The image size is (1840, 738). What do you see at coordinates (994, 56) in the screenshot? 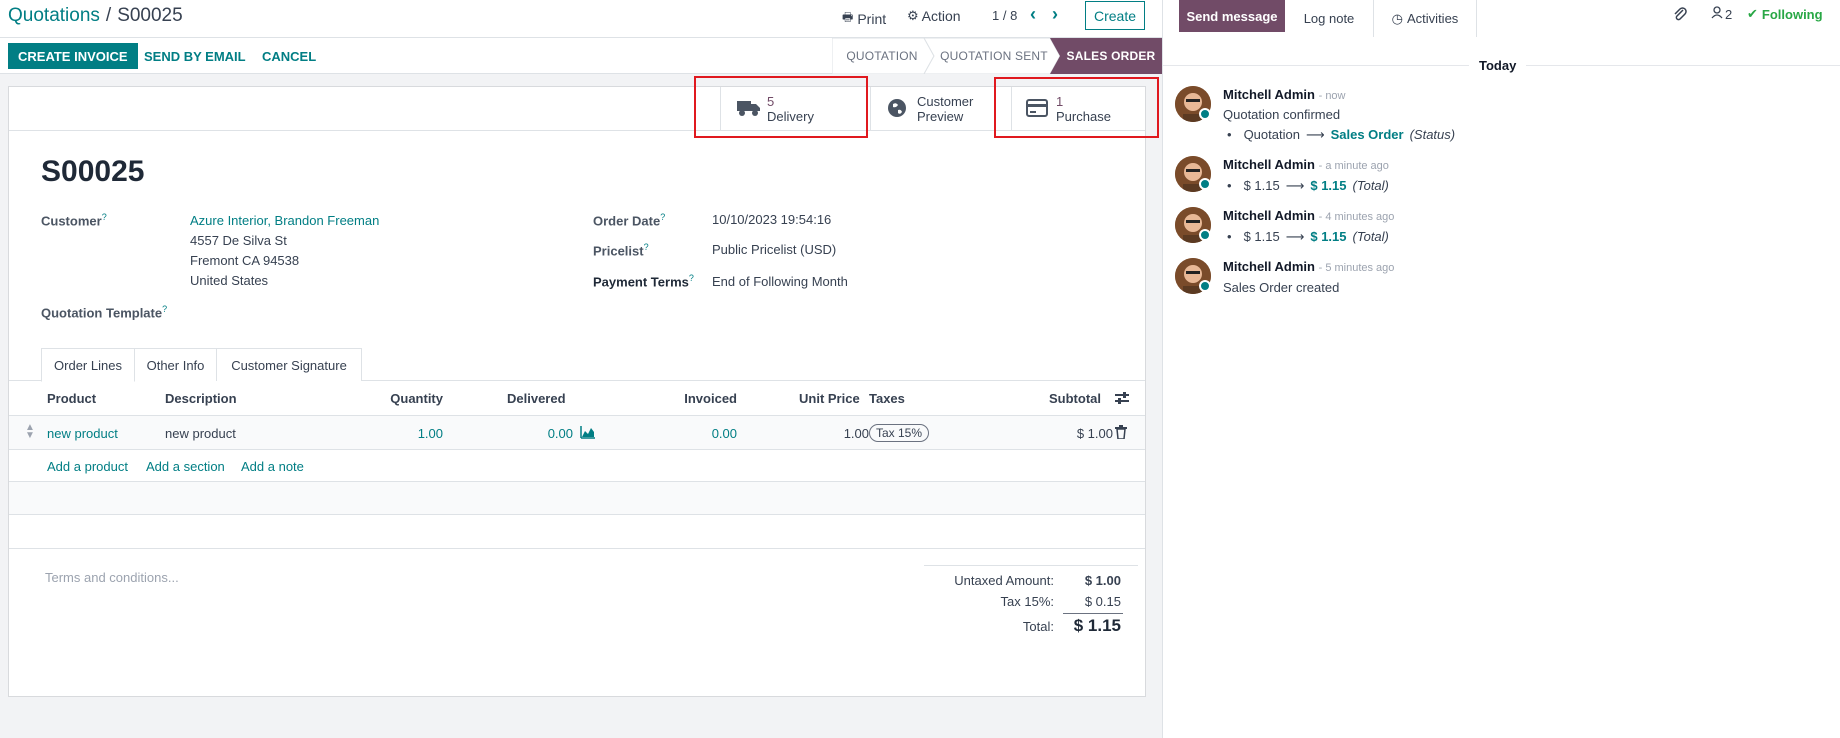
I see `stage-quotation-sent: QUOTATION SENT` at bounding box center [994, 56].